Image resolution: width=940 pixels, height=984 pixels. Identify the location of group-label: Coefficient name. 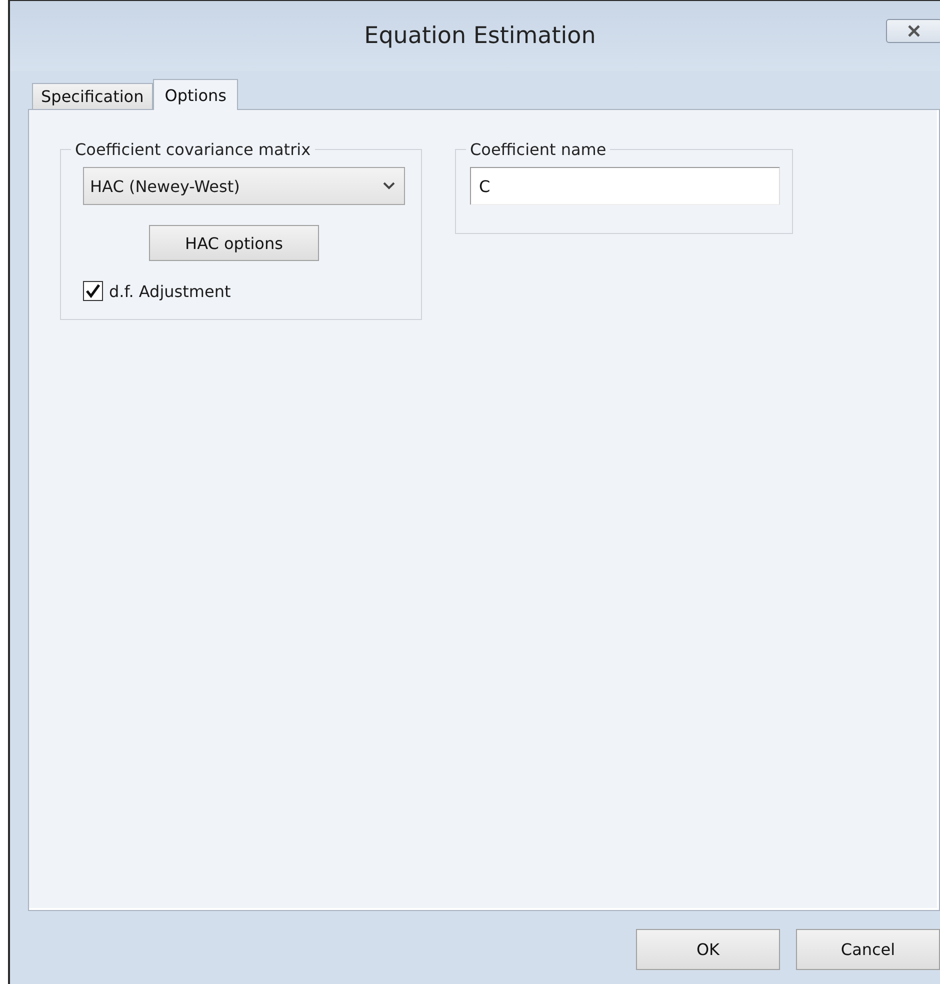
(538, 149).